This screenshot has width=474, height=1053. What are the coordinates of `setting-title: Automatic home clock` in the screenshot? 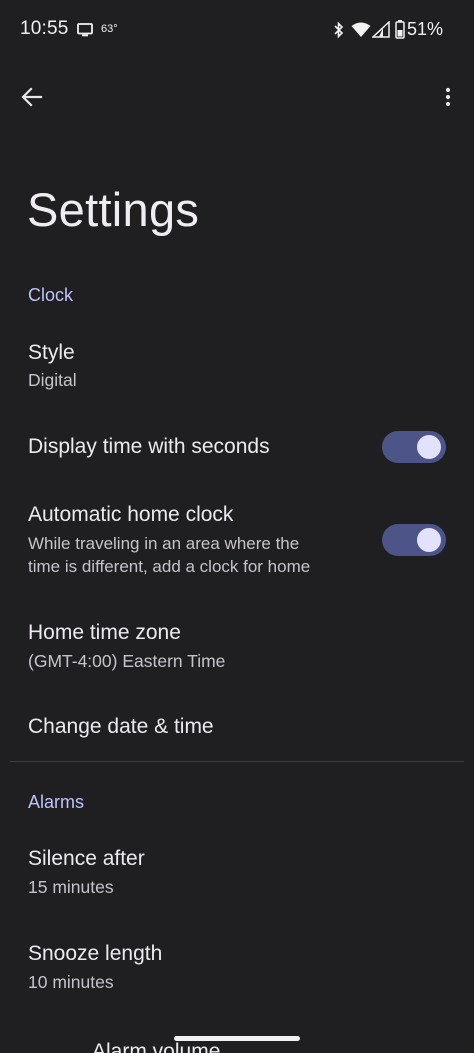 It's located at (131, 514).